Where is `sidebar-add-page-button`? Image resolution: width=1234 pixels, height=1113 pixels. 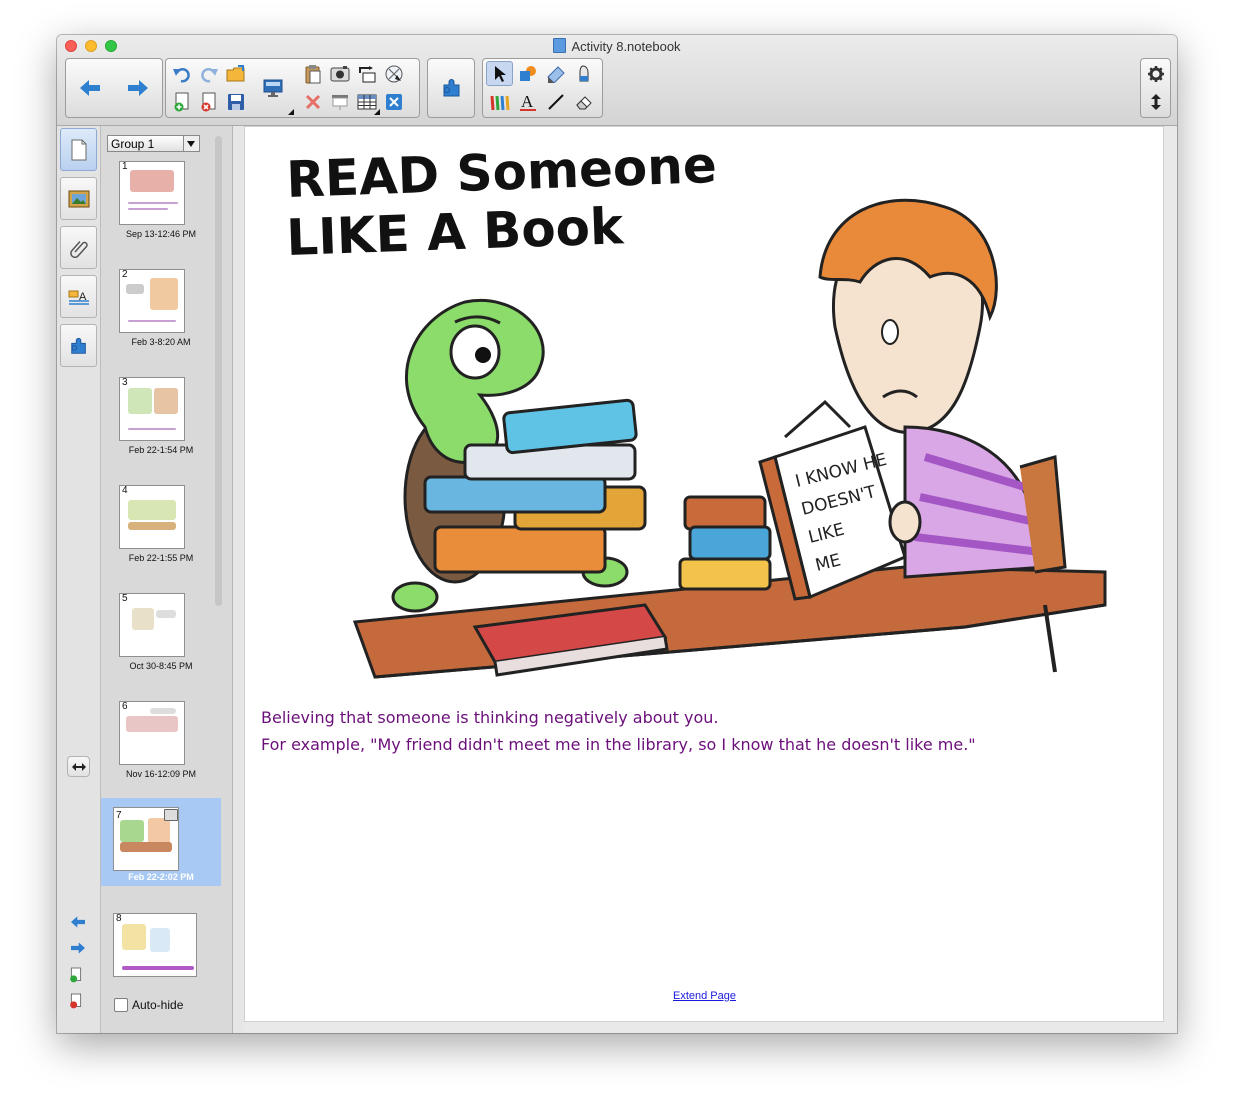 sidebar-add-page-button is located at coordinates (76, 977).